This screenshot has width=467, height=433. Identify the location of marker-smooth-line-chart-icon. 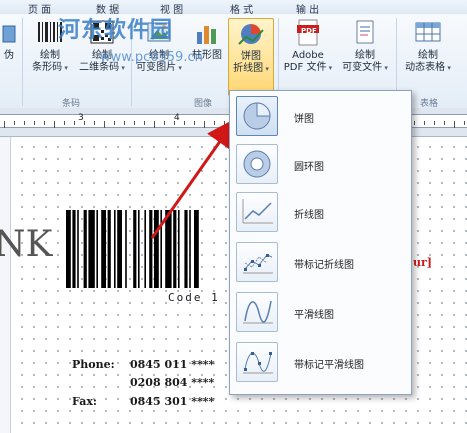
(257, 362).